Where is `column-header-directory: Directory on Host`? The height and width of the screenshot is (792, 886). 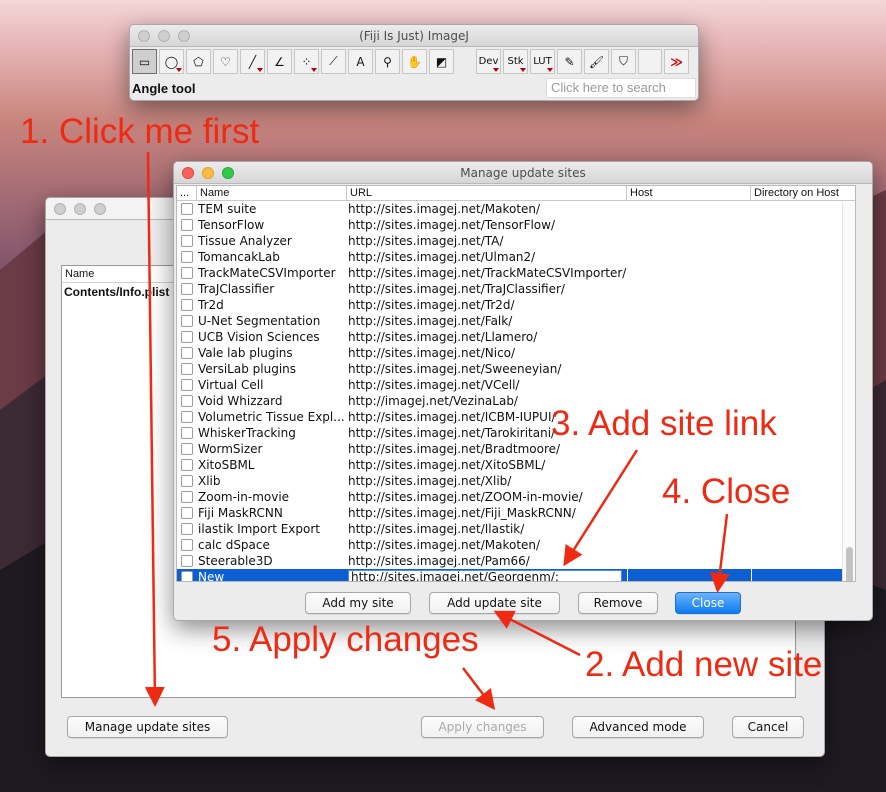
column-header-directory: Directory on Host is located at coordinates (803, 193).